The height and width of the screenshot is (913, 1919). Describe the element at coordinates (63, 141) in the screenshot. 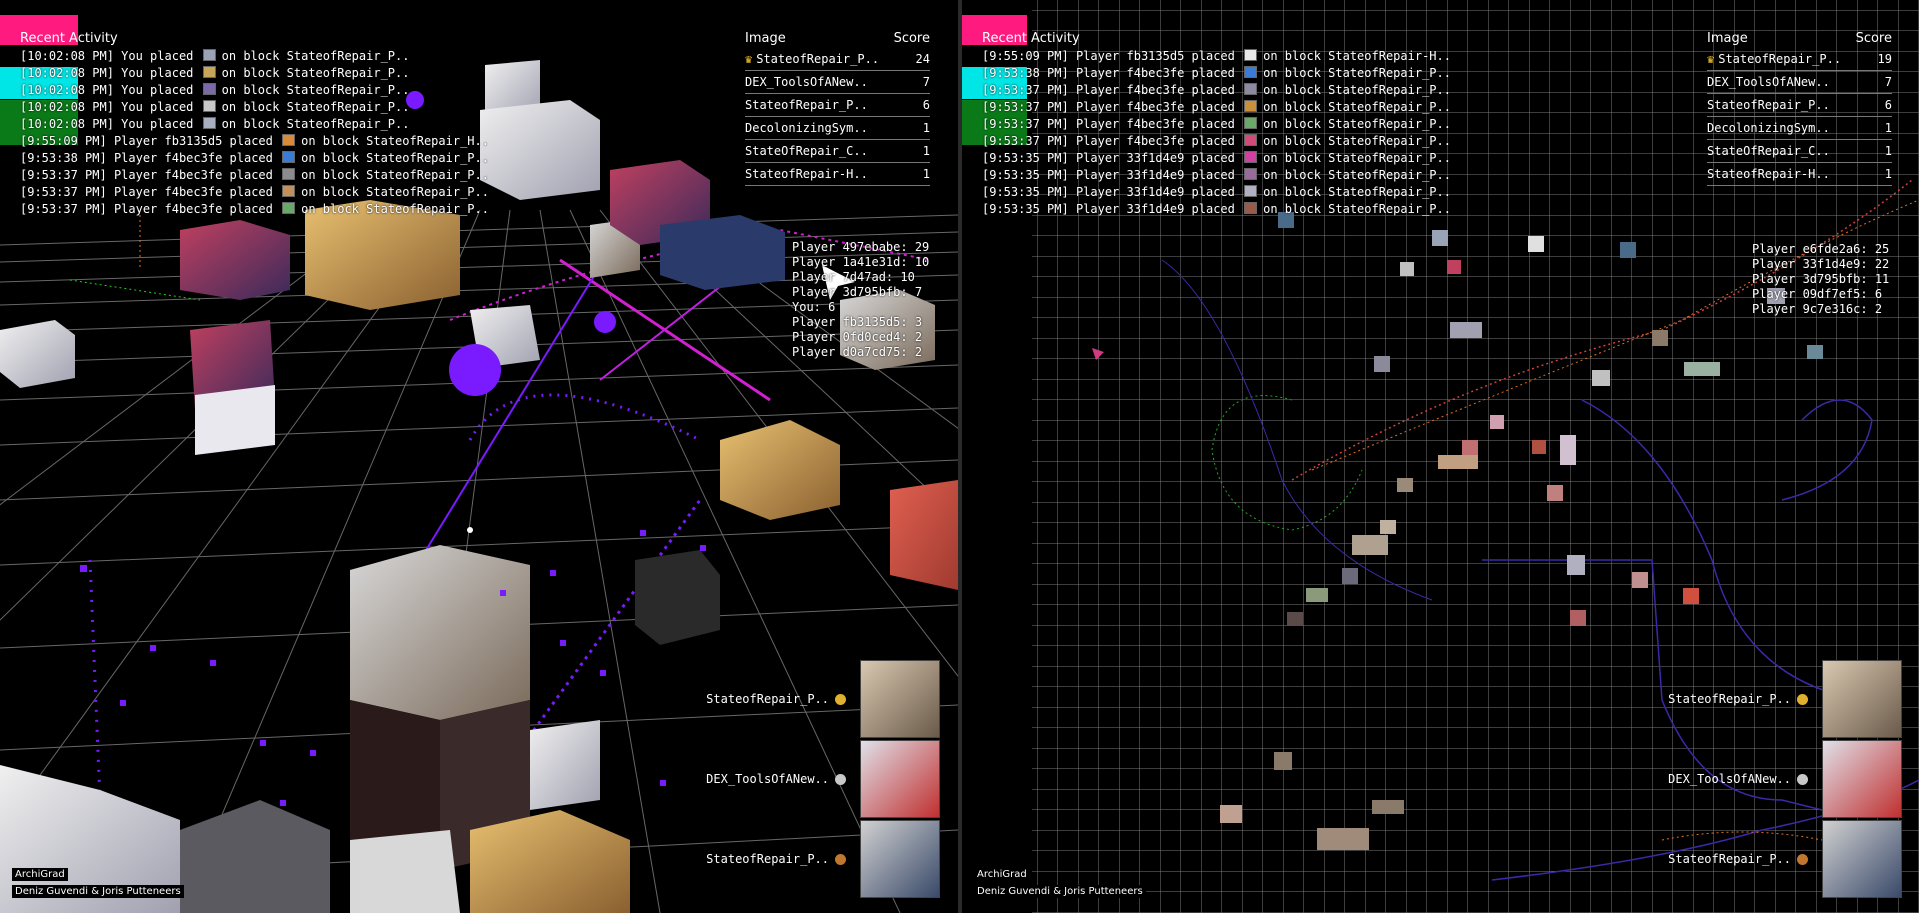

I see `activity-time: [9:55:09 PM]` at that location.